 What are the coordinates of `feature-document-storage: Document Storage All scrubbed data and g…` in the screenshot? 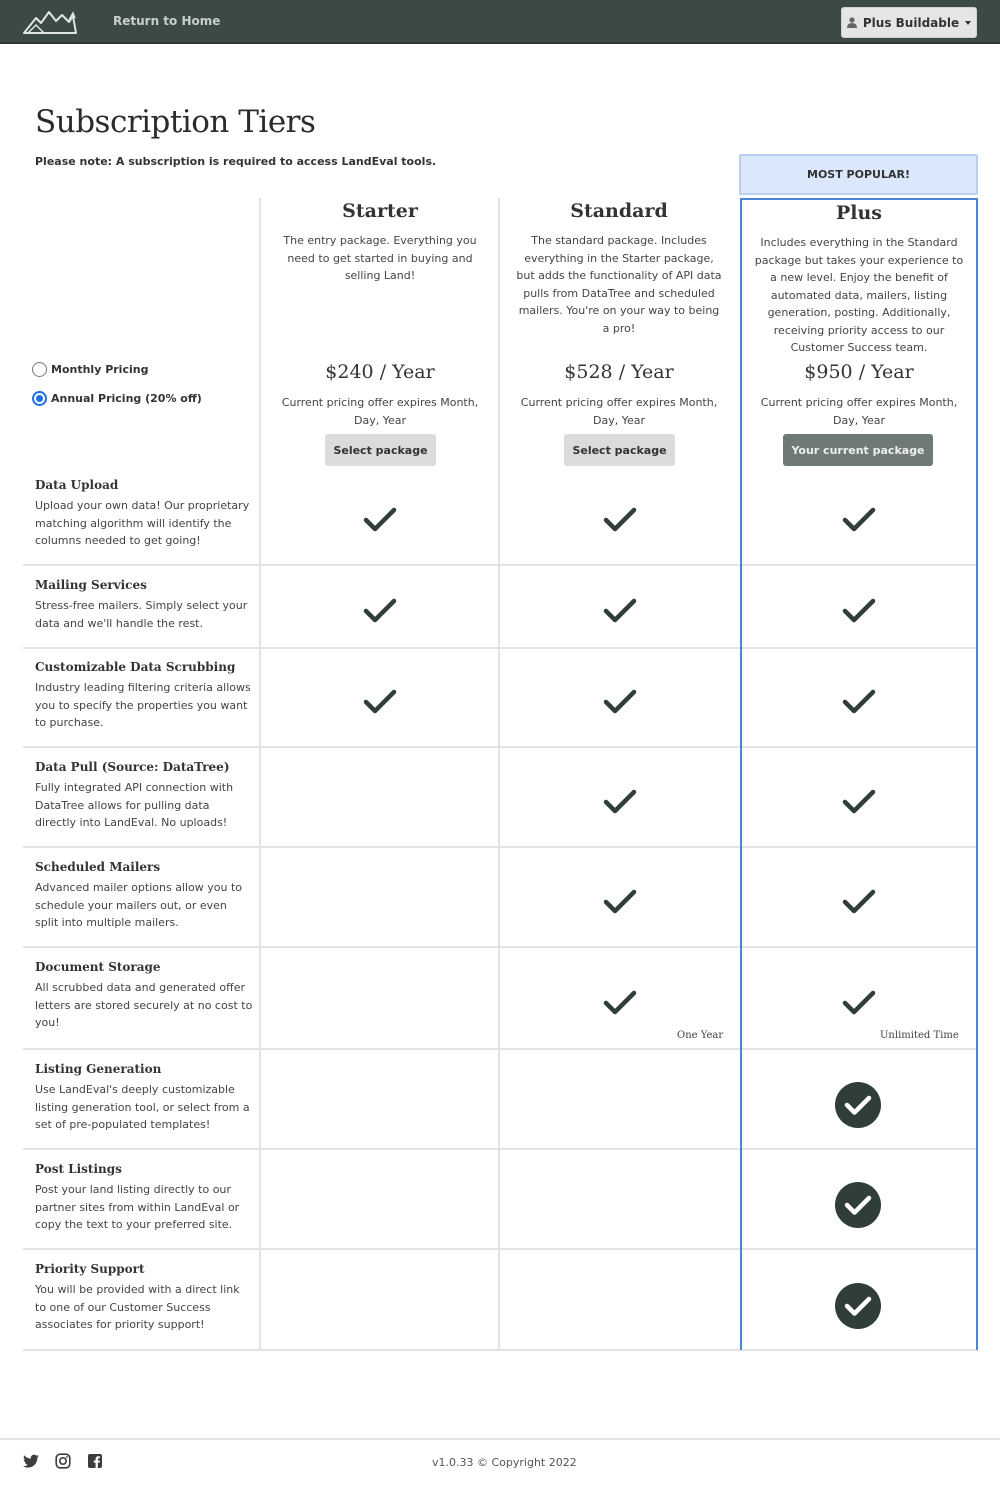 It's located at (144, 996).